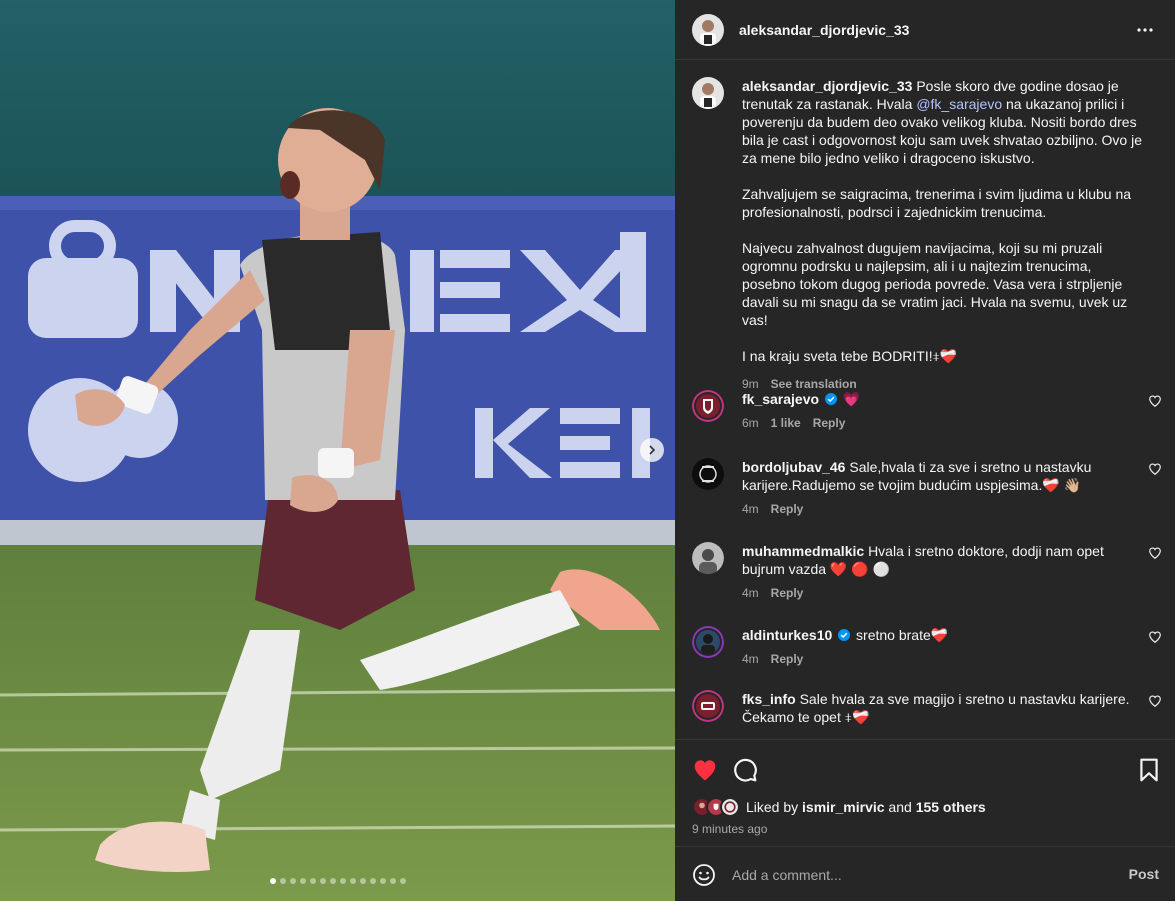 The width and height of the screenshot is (1175, 901). I want to click on post-comment-button: Post, so click(1144, 874).